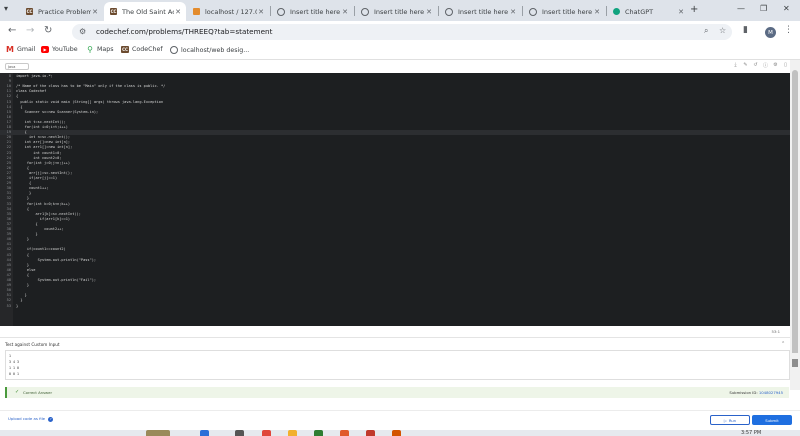 Image resolution: width=800 pixels, height=436 pixels. What do you see at coordinates (48, 30) in the screenshot?
I see `reload-icon: ↻` at bounding box center [48, 30].